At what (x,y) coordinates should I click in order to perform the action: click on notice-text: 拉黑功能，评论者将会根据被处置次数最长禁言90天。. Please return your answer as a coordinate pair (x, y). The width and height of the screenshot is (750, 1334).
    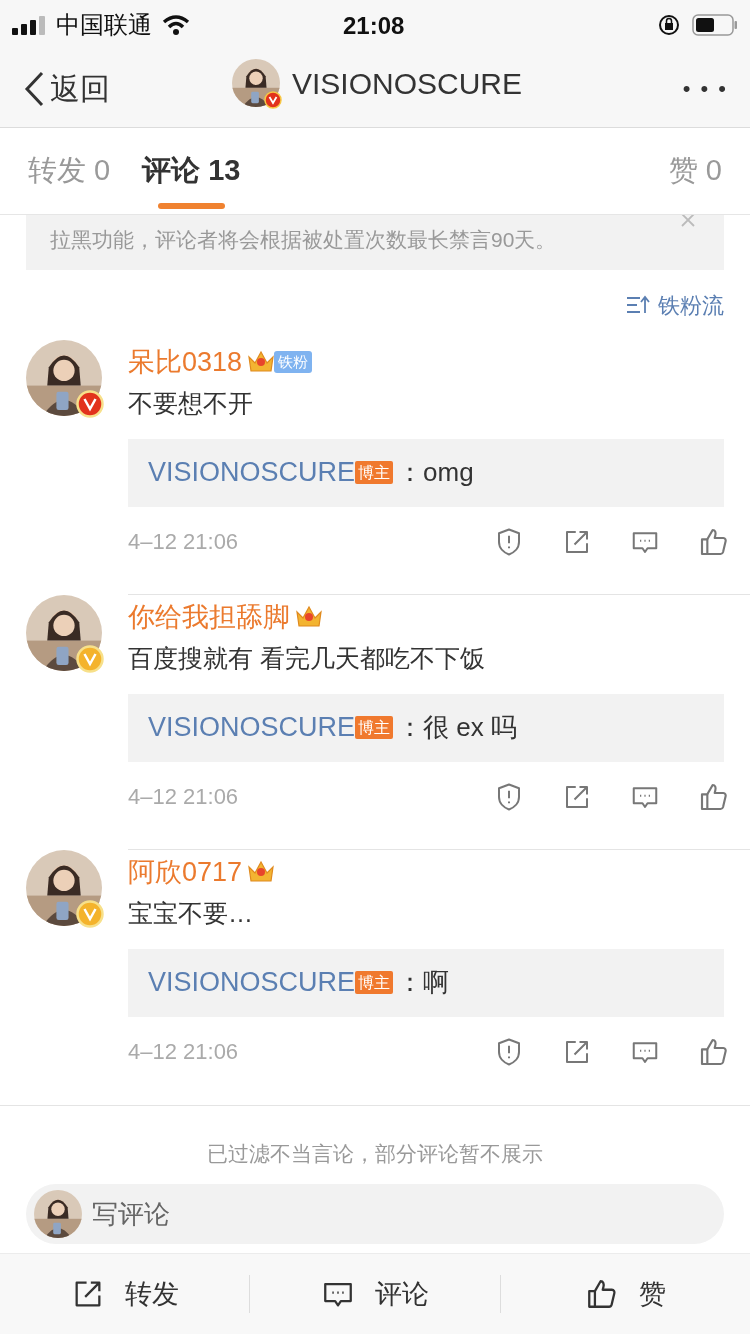
    Looking at the image, I should click on (303, 240).